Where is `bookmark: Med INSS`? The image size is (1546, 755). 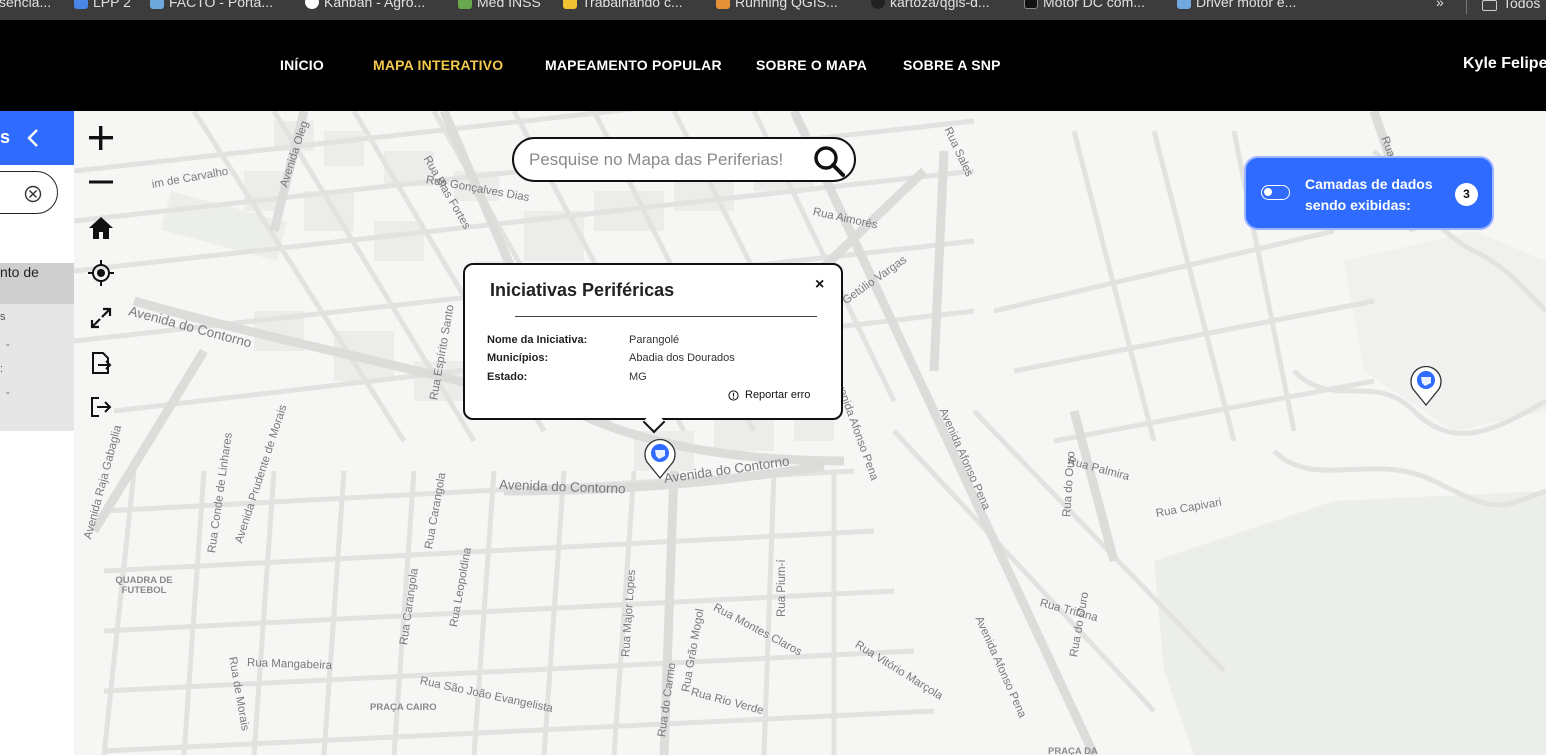 bookmark: Med INSS is located at coordinates (499, 5).